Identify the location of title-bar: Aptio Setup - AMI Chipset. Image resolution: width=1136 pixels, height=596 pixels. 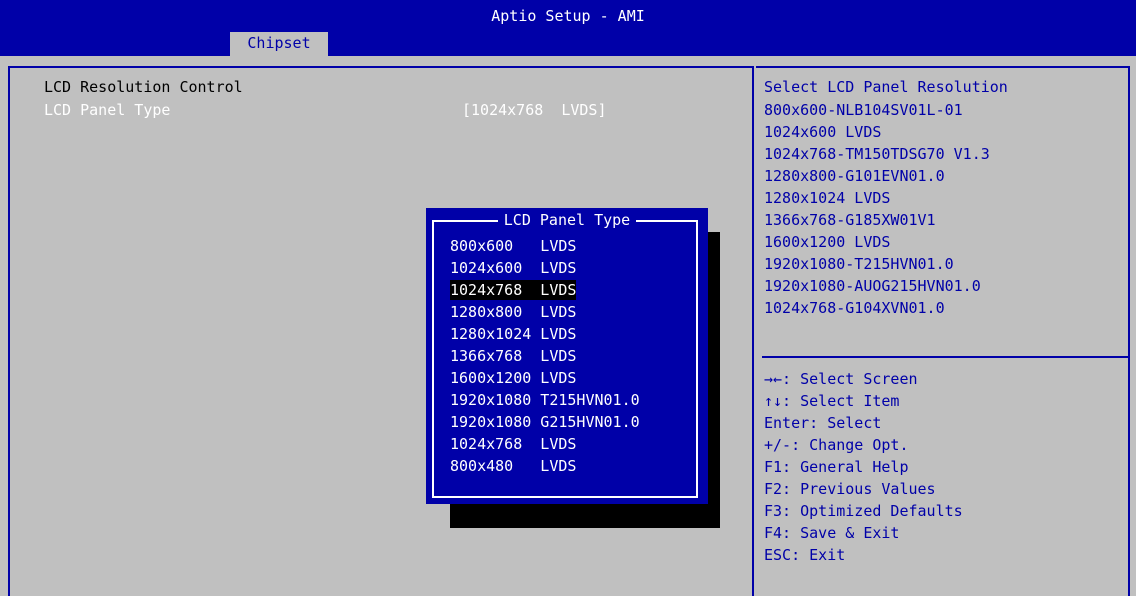
(568, 28).